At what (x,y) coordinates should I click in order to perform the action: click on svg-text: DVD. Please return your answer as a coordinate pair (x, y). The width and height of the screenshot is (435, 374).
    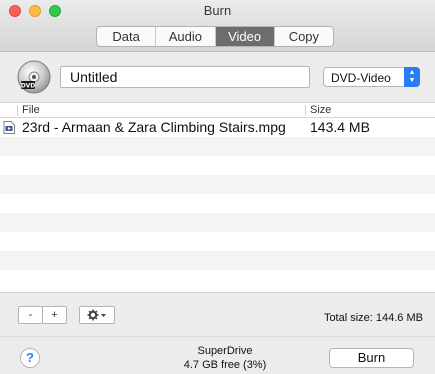
    Looking at the image, I should click on (28, 86).